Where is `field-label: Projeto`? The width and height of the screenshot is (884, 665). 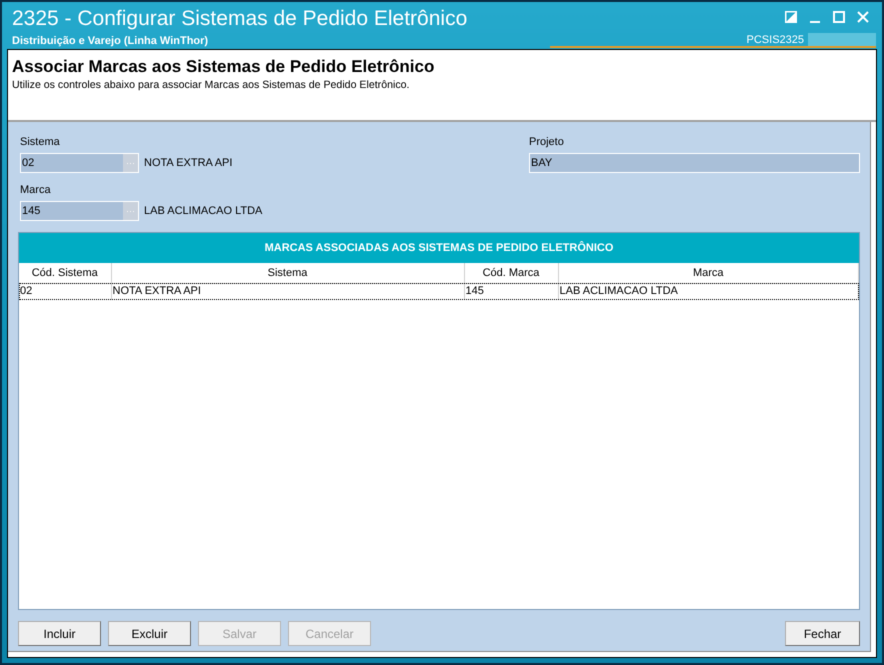 field-label: Projeto is located at coordinates (546, 142).